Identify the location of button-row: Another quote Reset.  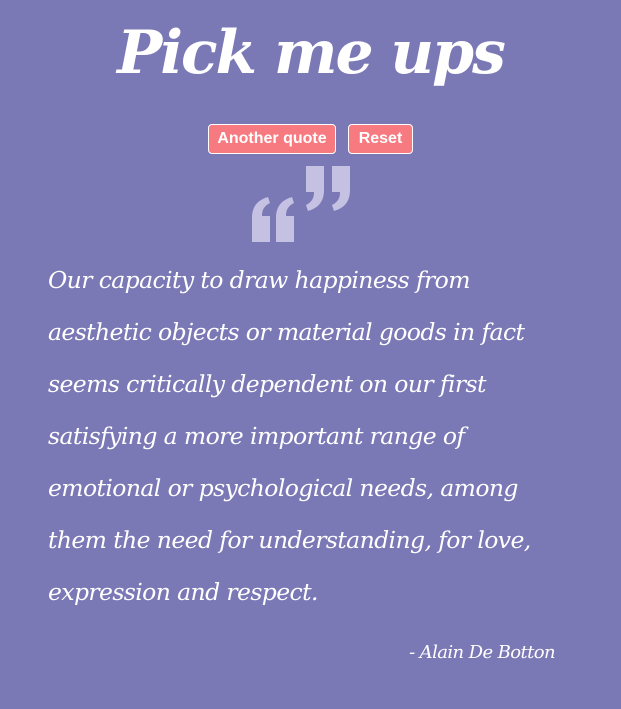
(310, 139).